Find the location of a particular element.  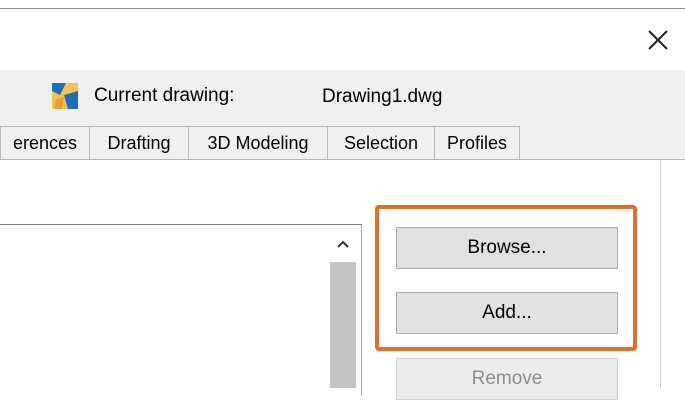

remove-button: Remove is located at coordinates (507, 379).